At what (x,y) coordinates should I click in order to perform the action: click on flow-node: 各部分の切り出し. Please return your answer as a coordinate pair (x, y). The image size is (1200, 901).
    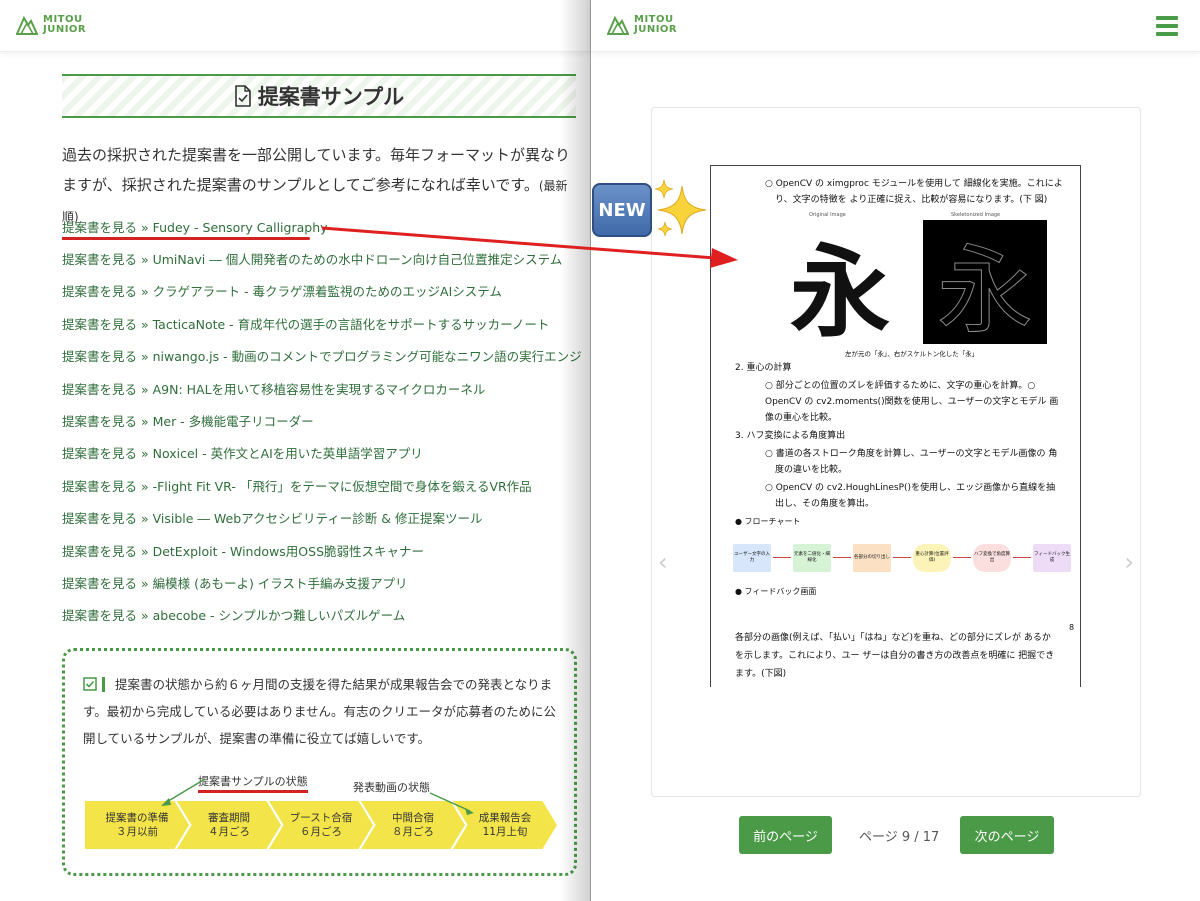
    Looking at the image, I should click on (872, 558).